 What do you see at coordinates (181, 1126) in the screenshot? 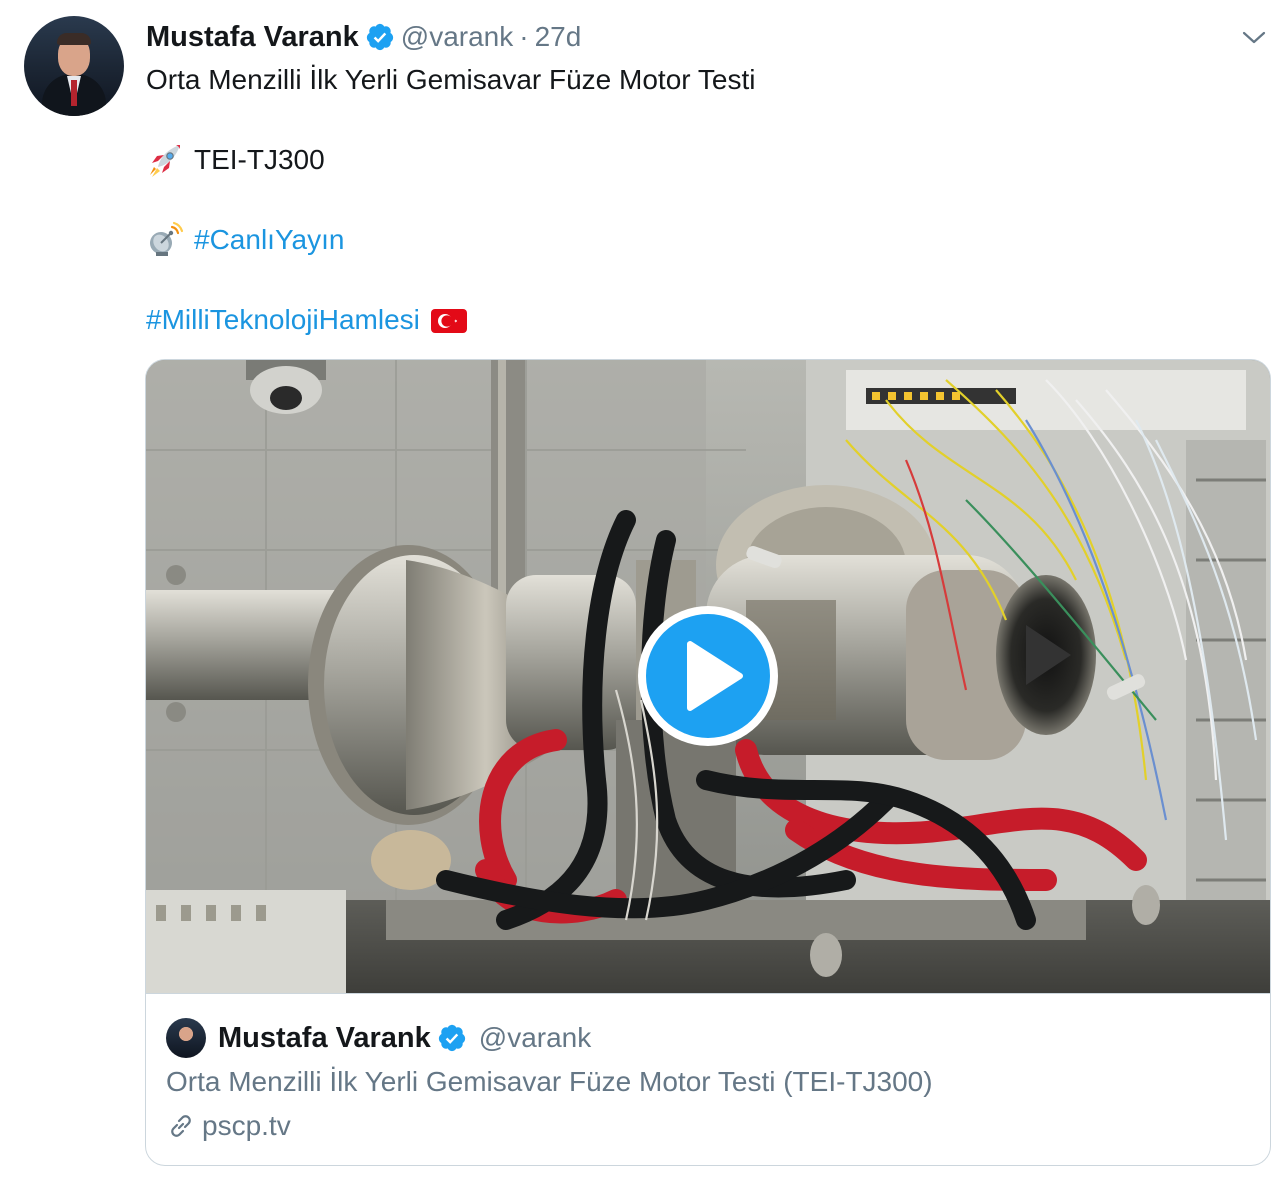
I see `link-chain-icon` at bounding box center [181, 1126].